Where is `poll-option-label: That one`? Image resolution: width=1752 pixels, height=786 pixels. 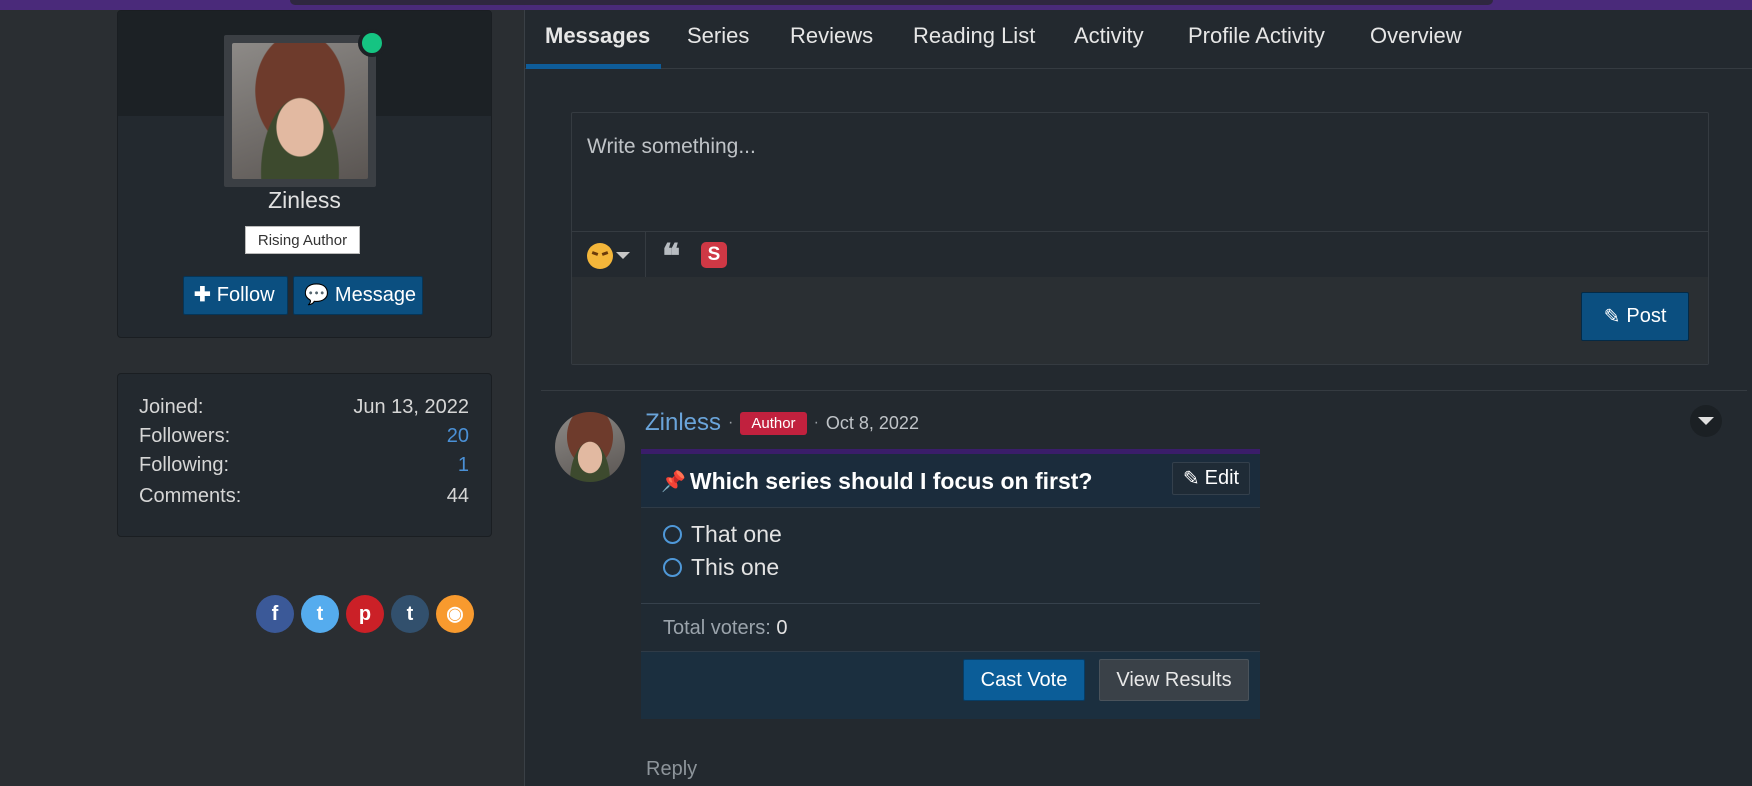
poll-option-label: That one is located at coordinates (736, 534).